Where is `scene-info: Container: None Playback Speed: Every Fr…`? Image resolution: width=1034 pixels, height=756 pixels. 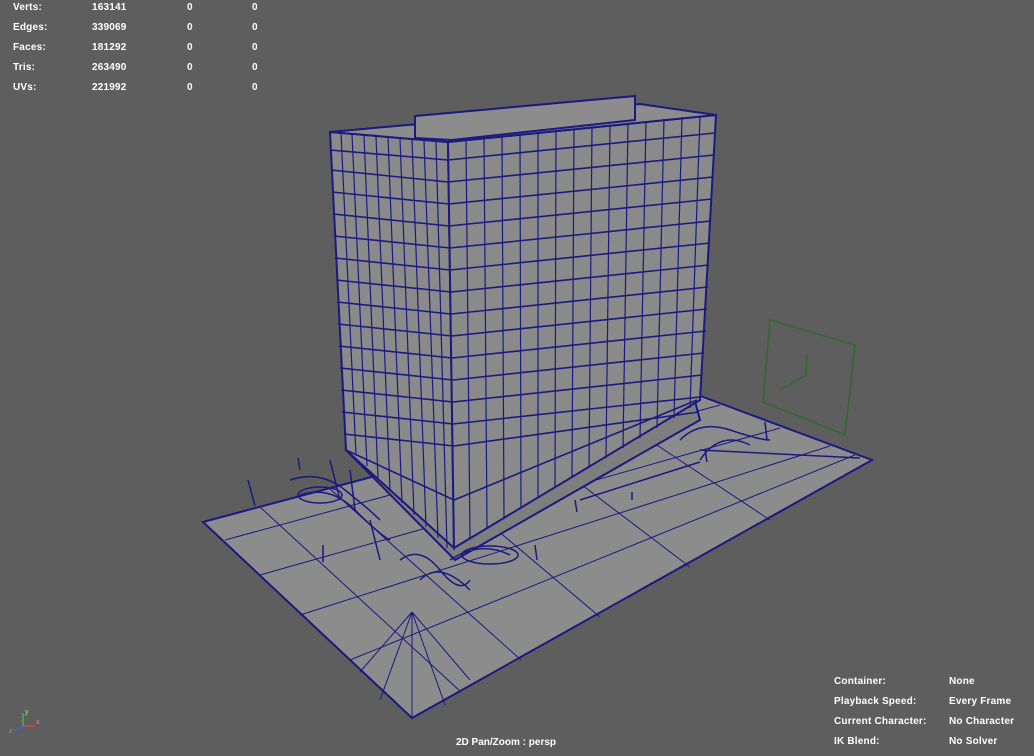 scene-info: Container: None Playback Speed: Every Fr… is located at coordinates (934, 716).